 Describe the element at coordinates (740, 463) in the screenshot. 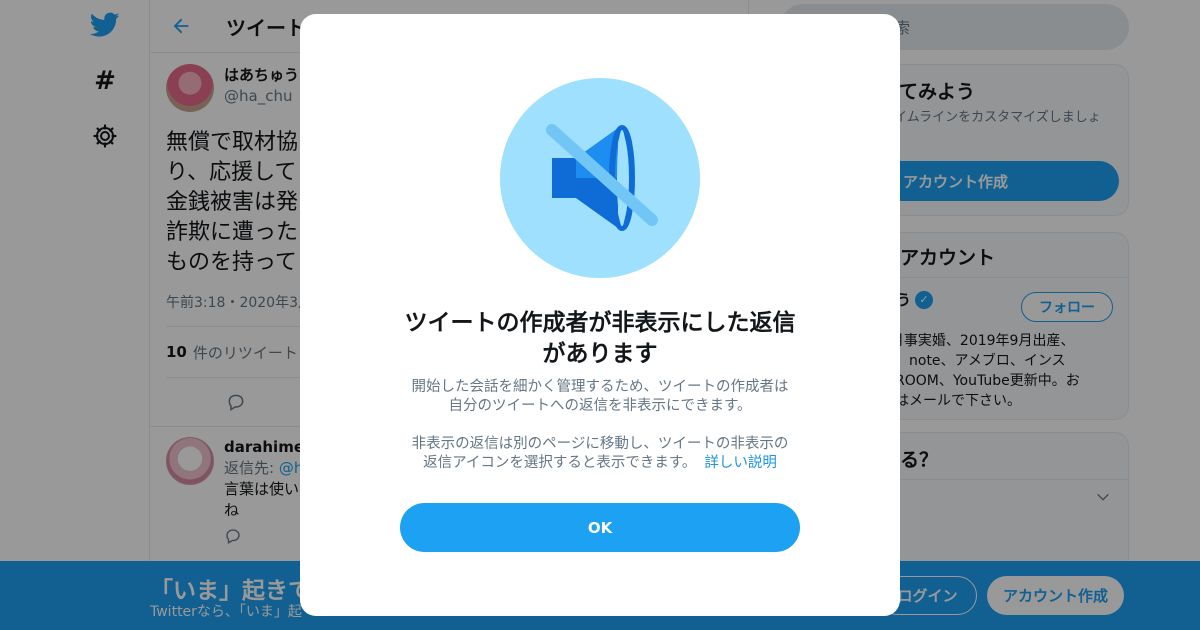

I see `learn-more-link: 詳しい説明` at that location.